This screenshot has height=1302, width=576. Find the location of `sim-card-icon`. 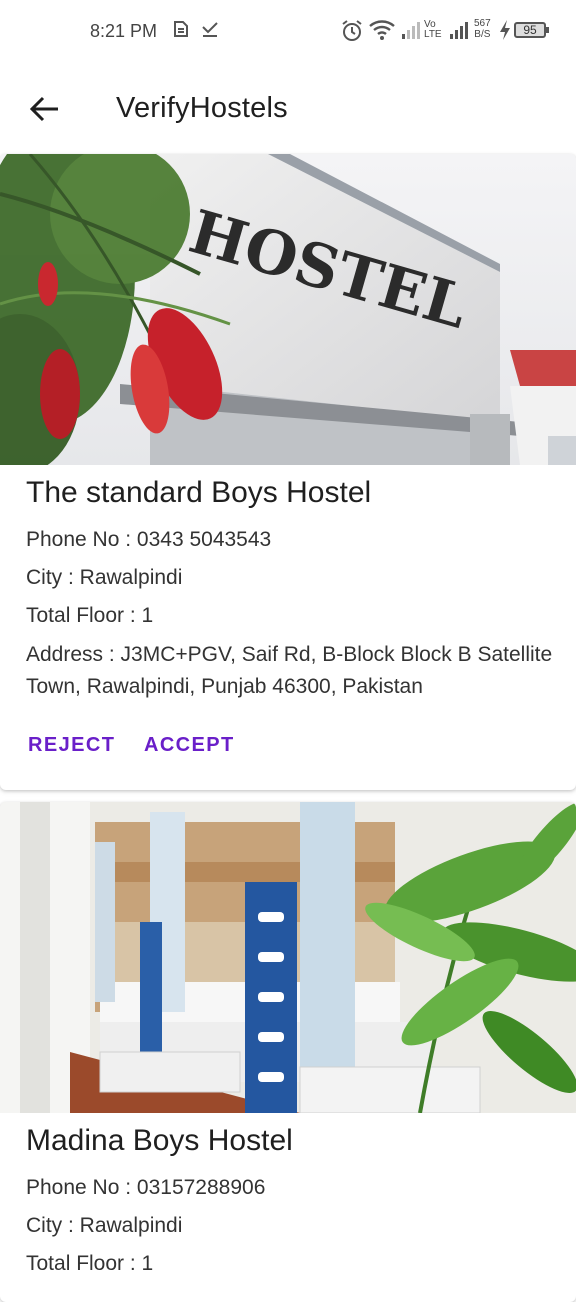

sim-card-icon is located at coordinates (181, 29).